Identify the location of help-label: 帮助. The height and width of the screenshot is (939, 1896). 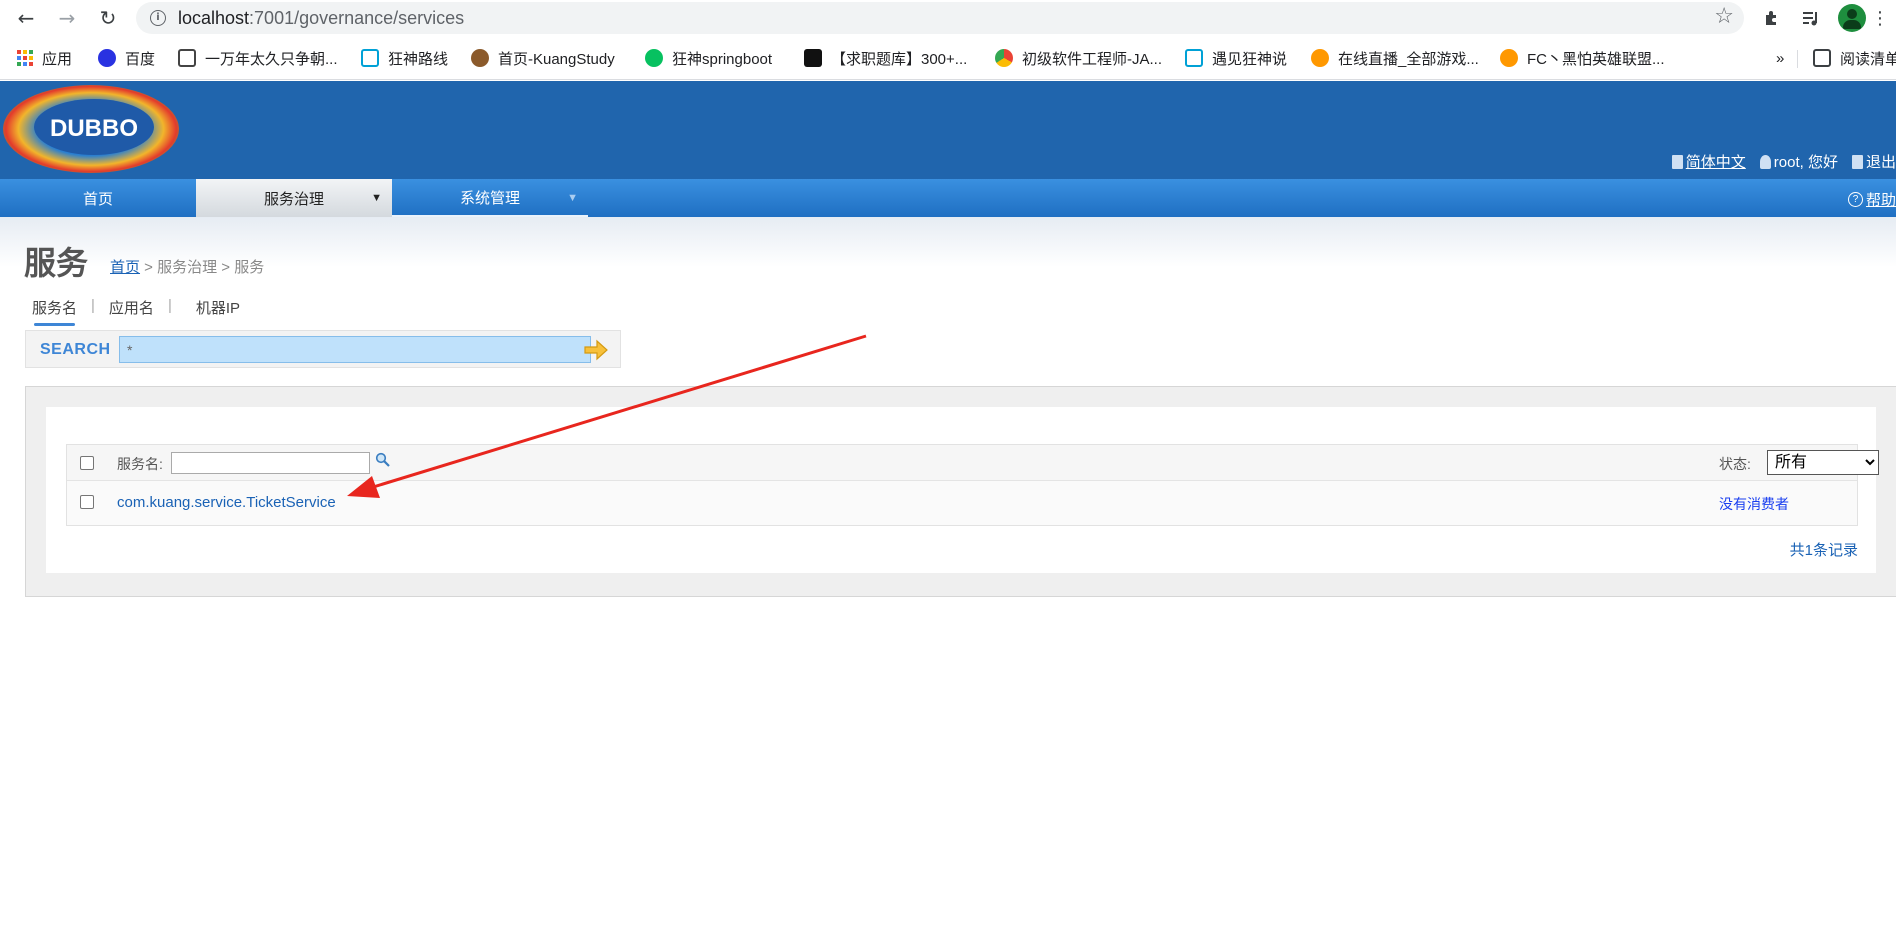
(1880, 200).